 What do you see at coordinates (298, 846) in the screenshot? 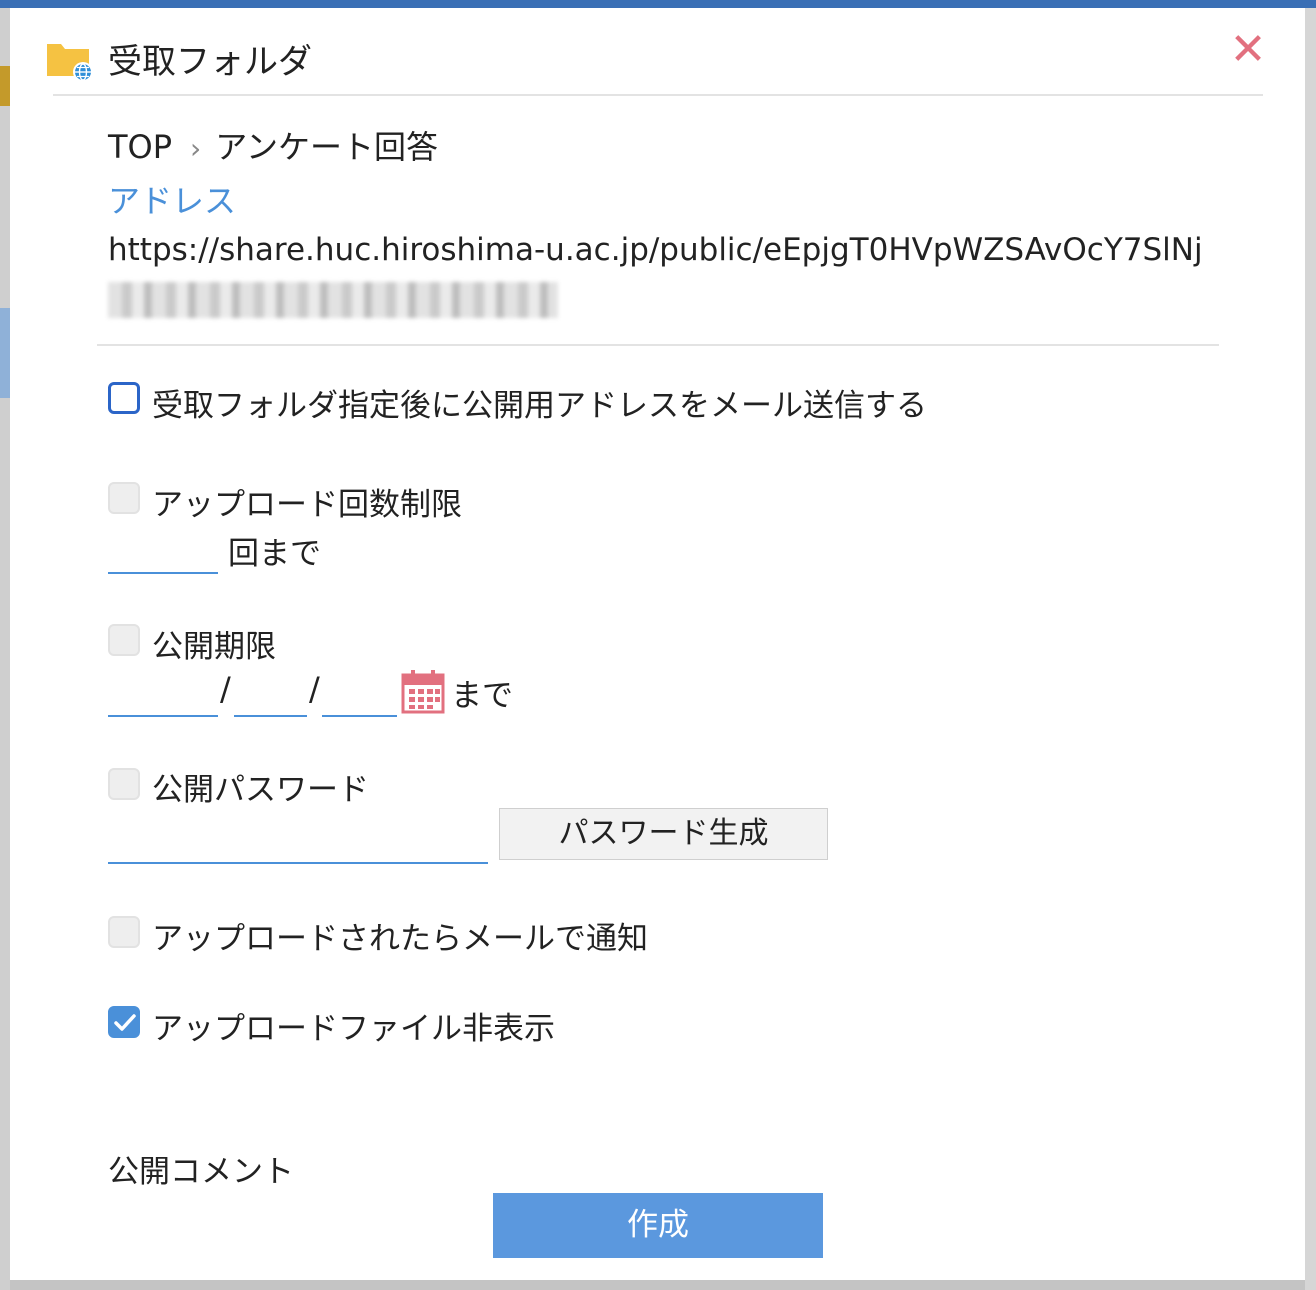
I see `password-input` at bounding box center [298, 846].